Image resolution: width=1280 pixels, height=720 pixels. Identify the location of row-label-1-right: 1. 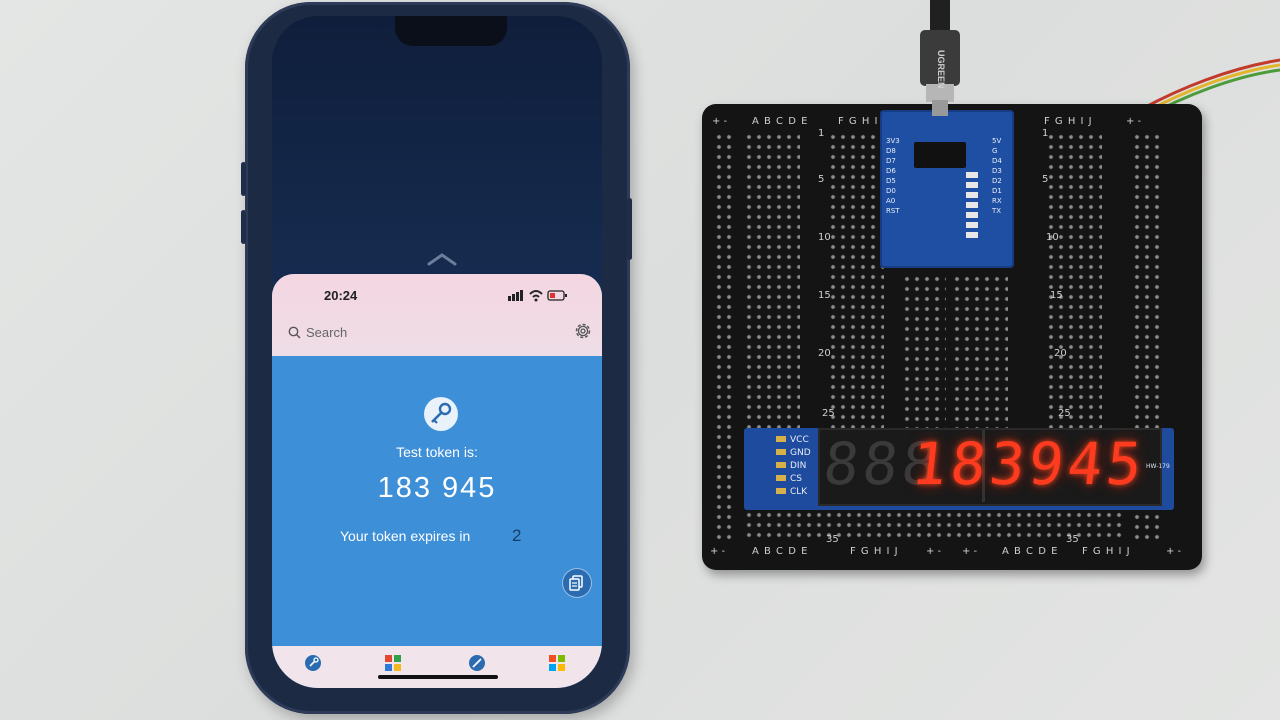
(1045, 133).